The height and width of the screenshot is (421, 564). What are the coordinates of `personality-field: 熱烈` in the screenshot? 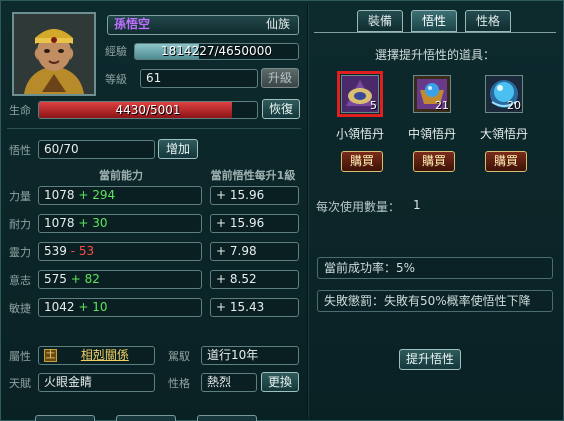 It's located at (229, 382).